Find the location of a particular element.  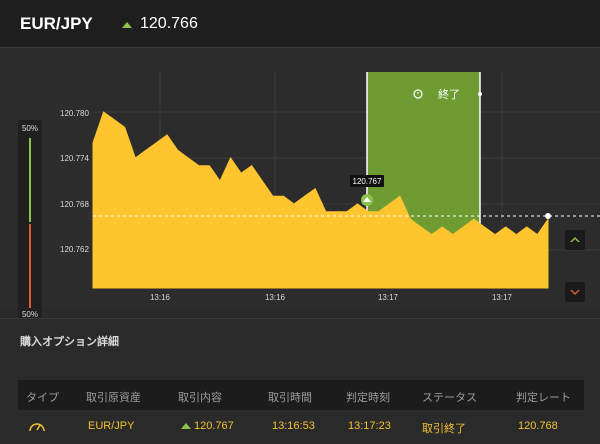

details-section-header: 購入オプション詳細 is located at coordinates (300, 338).